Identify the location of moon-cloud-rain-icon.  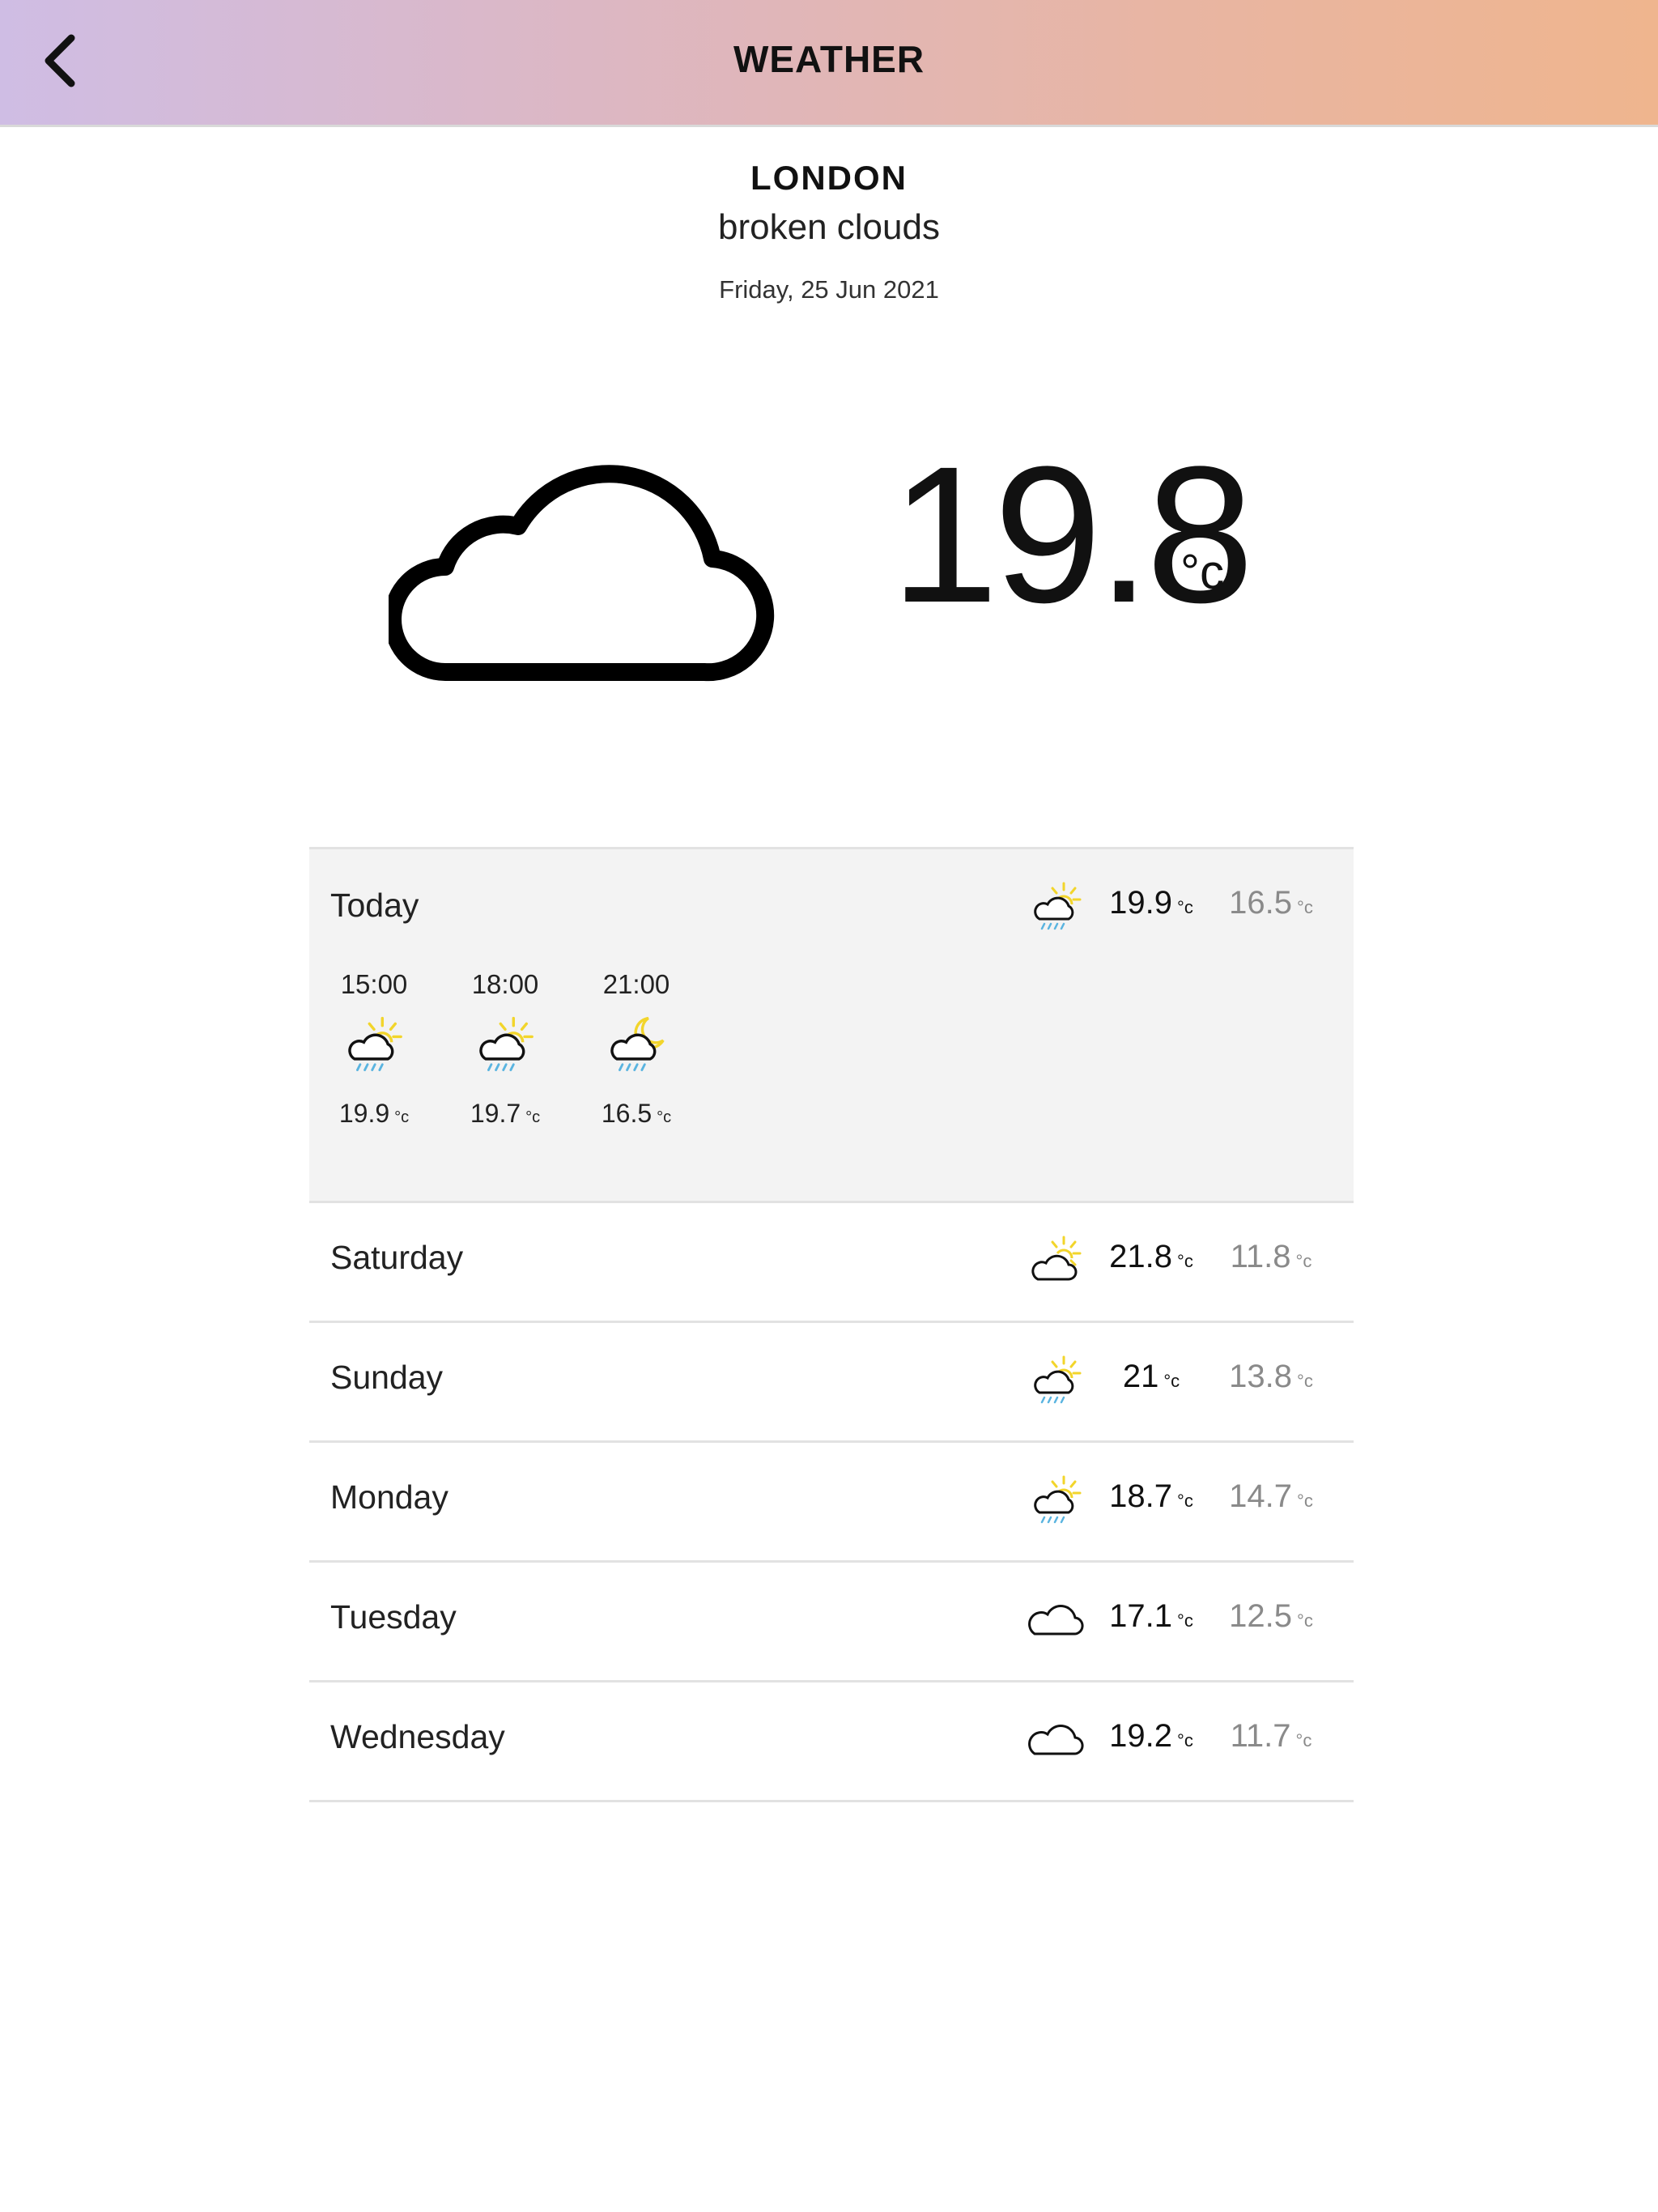
(636, 1047).